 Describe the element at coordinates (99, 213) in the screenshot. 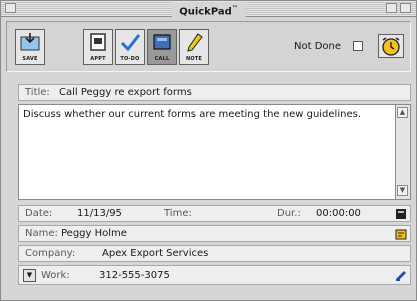

I see `date-field: 11/13/95` at that location.